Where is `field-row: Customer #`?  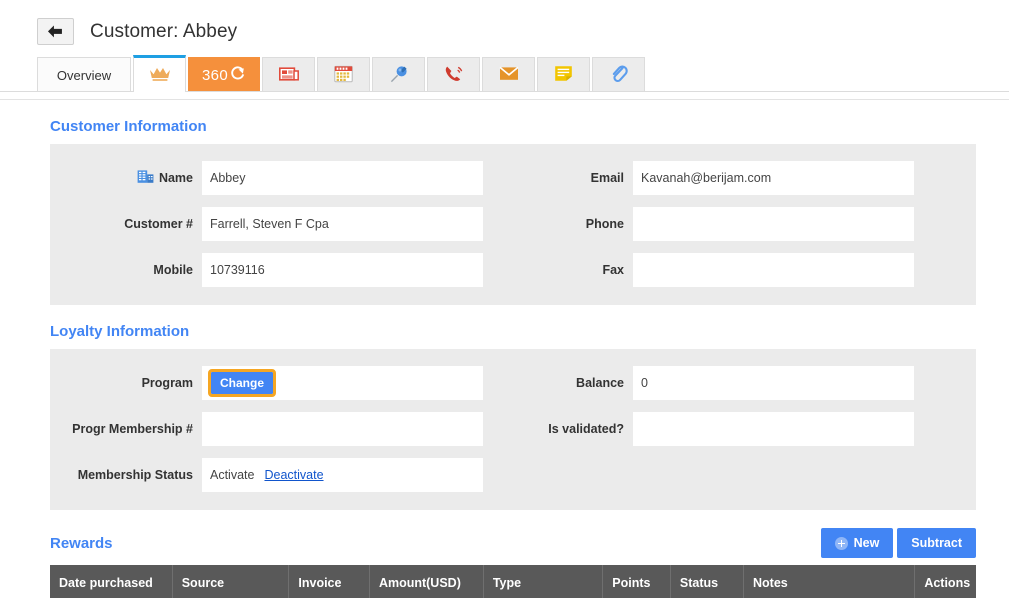 field-row: Customer # is located at coordinates (281, 224).